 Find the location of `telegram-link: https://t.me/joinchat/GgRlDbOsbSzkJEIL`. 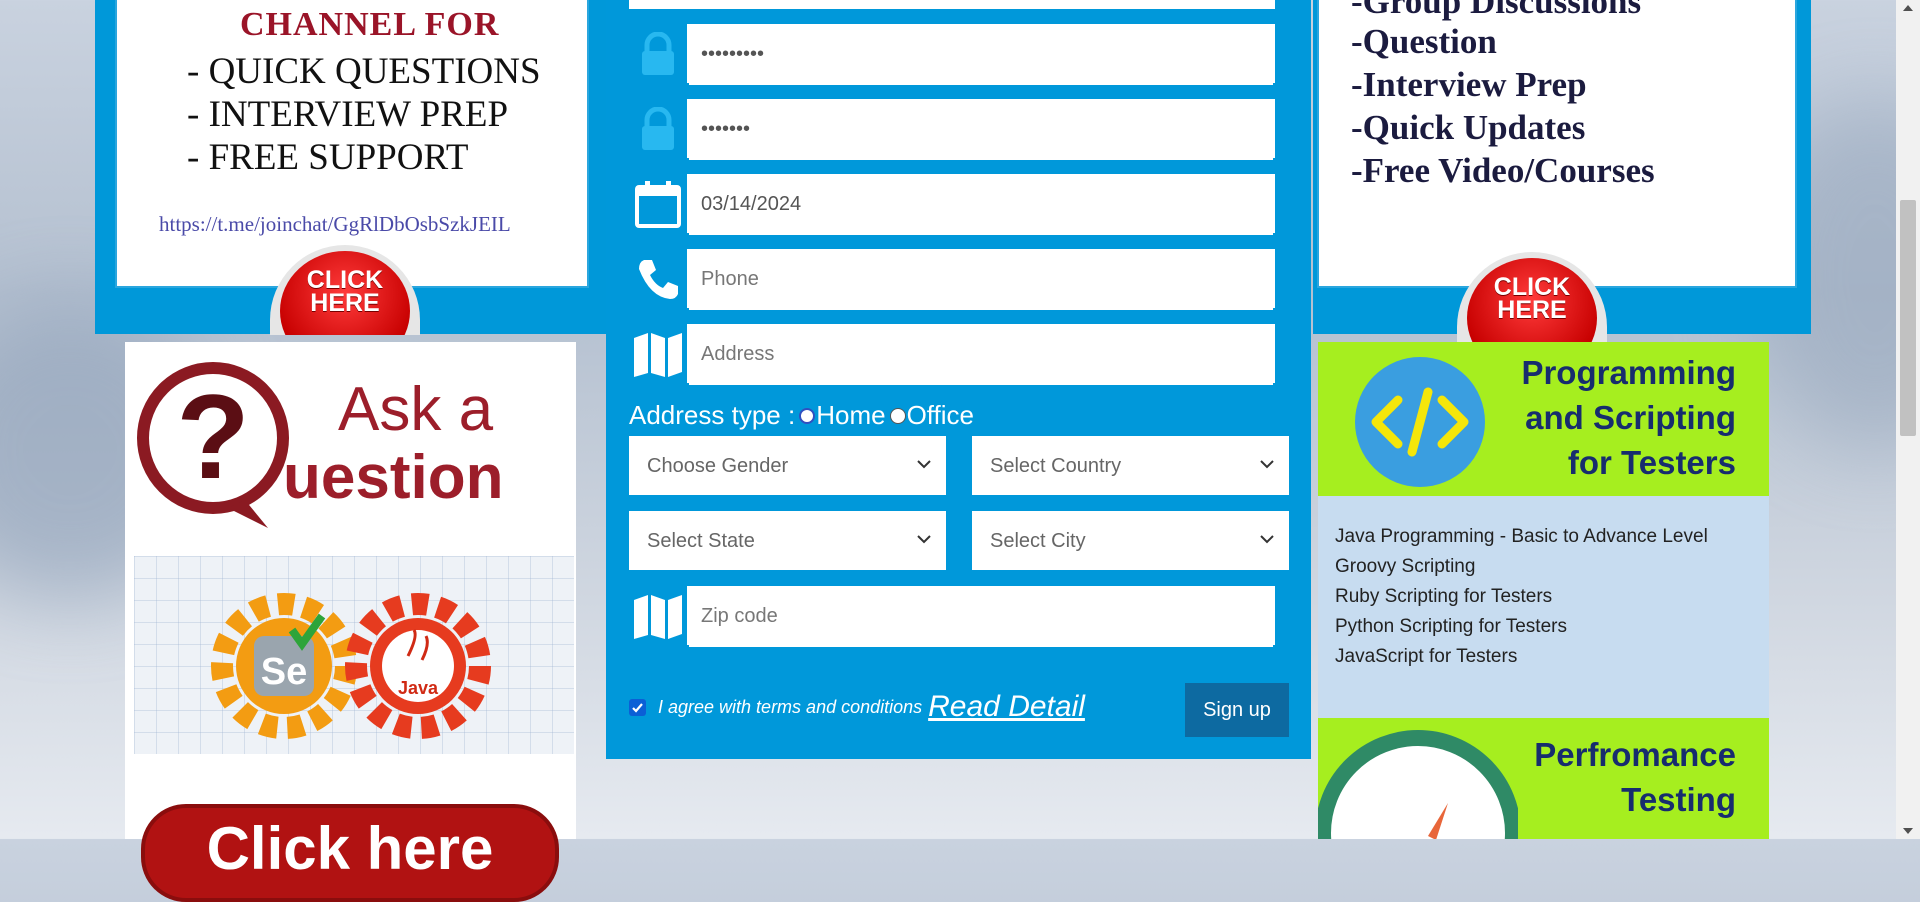

telegram-link: https://t.me/joinchat/GgRlDbOsbSzkJEIL is located at coordinates (335, 224).